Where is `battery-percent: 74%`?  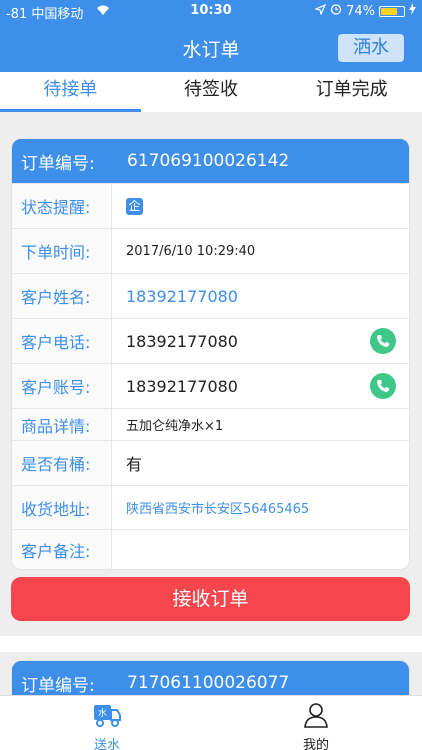
battery-percent: 74% is located at coordinates (360, 11).